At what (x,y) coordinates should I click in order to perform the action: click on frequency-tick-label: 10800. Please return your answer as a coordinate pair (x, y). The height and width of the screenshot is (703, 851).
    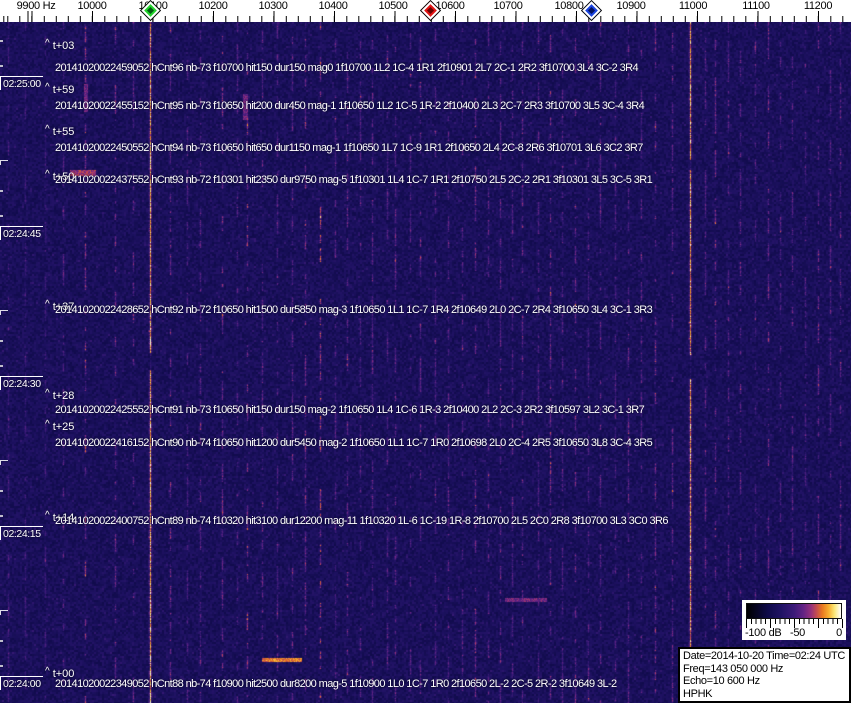
    Looking at the image, I should click on (569, 6).